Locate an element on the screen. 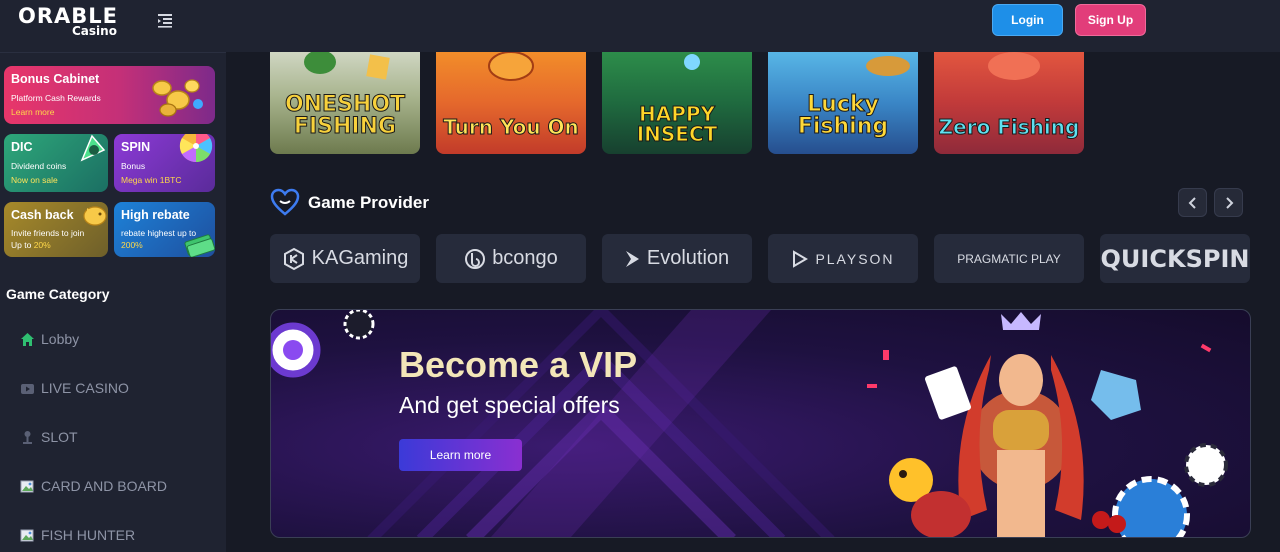 This screenshot has width=1280, height=552. category-label: SLOT is located at coordinates (59, 437).